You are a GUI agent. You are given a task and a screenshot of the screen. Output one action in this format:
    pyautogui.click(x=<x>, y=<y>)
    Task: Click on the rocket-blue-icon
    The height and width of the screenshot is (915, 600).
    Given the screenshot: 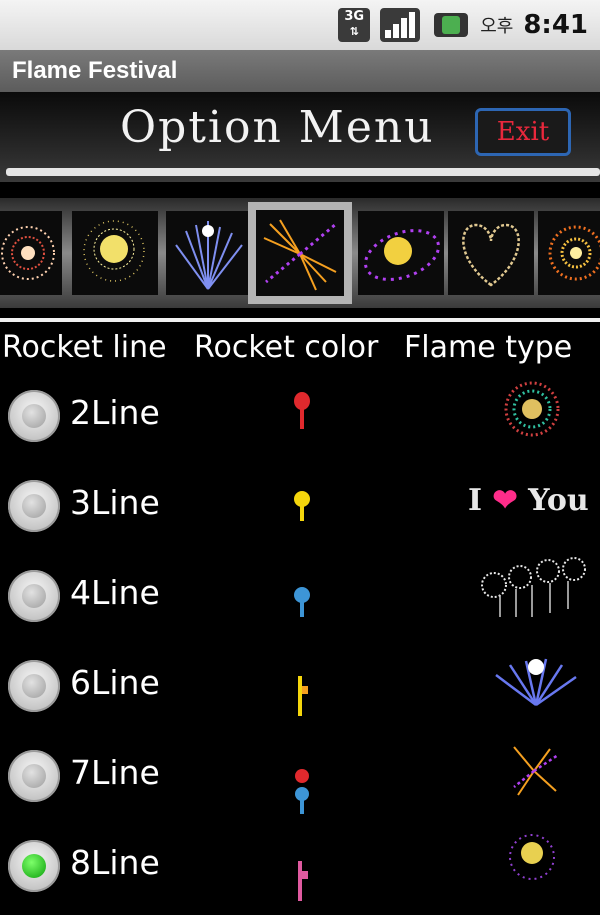 What is the action you would take?
    pyautogui.click(x=303, y=593)
    